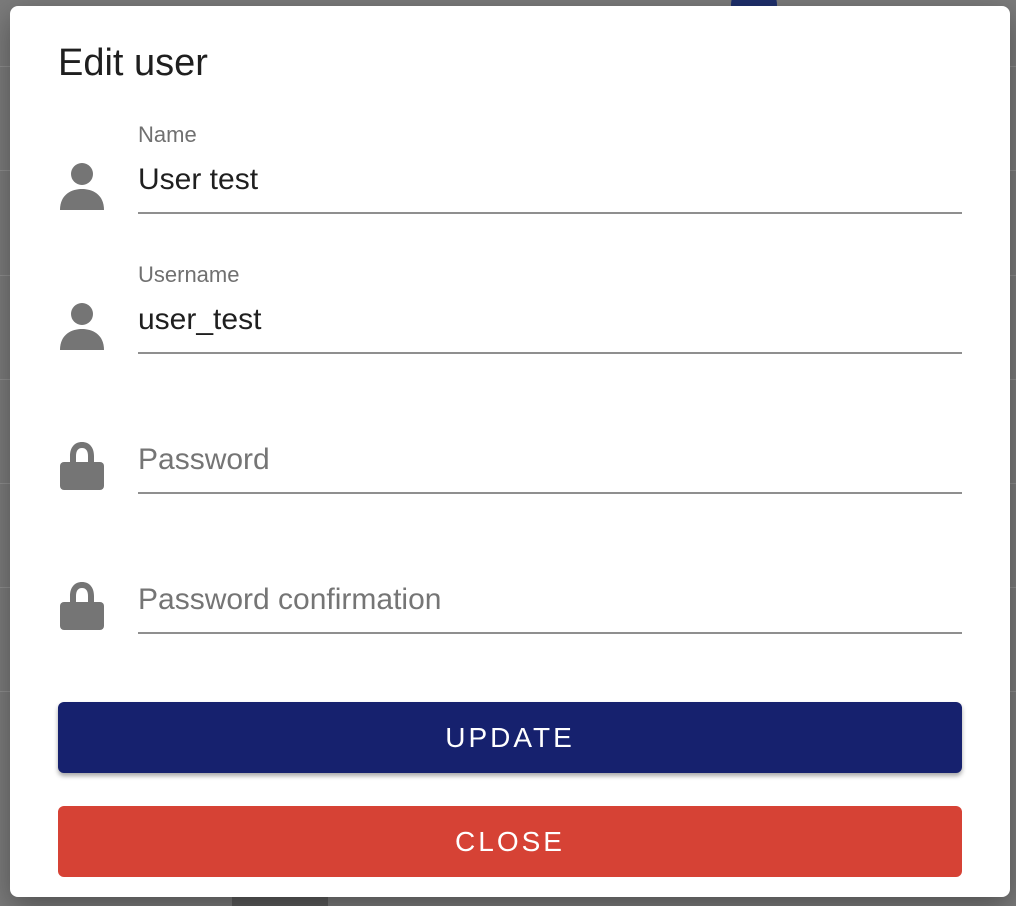 The image size is (1016, 906). What do you see at coordinates (280, 901) in the screenshot?
I see `background-element` at bounding box center [280, 901].